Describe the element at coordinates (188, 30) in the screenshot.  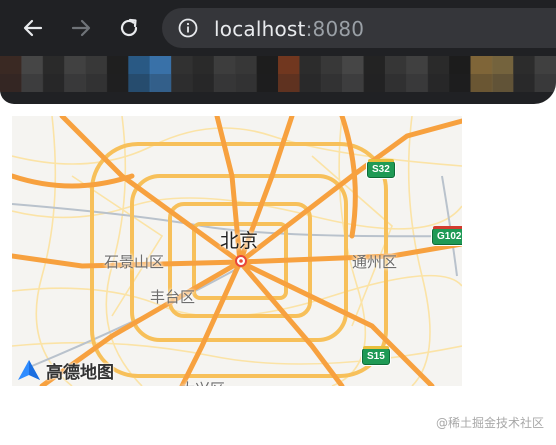
I see `info-icon` at that location.